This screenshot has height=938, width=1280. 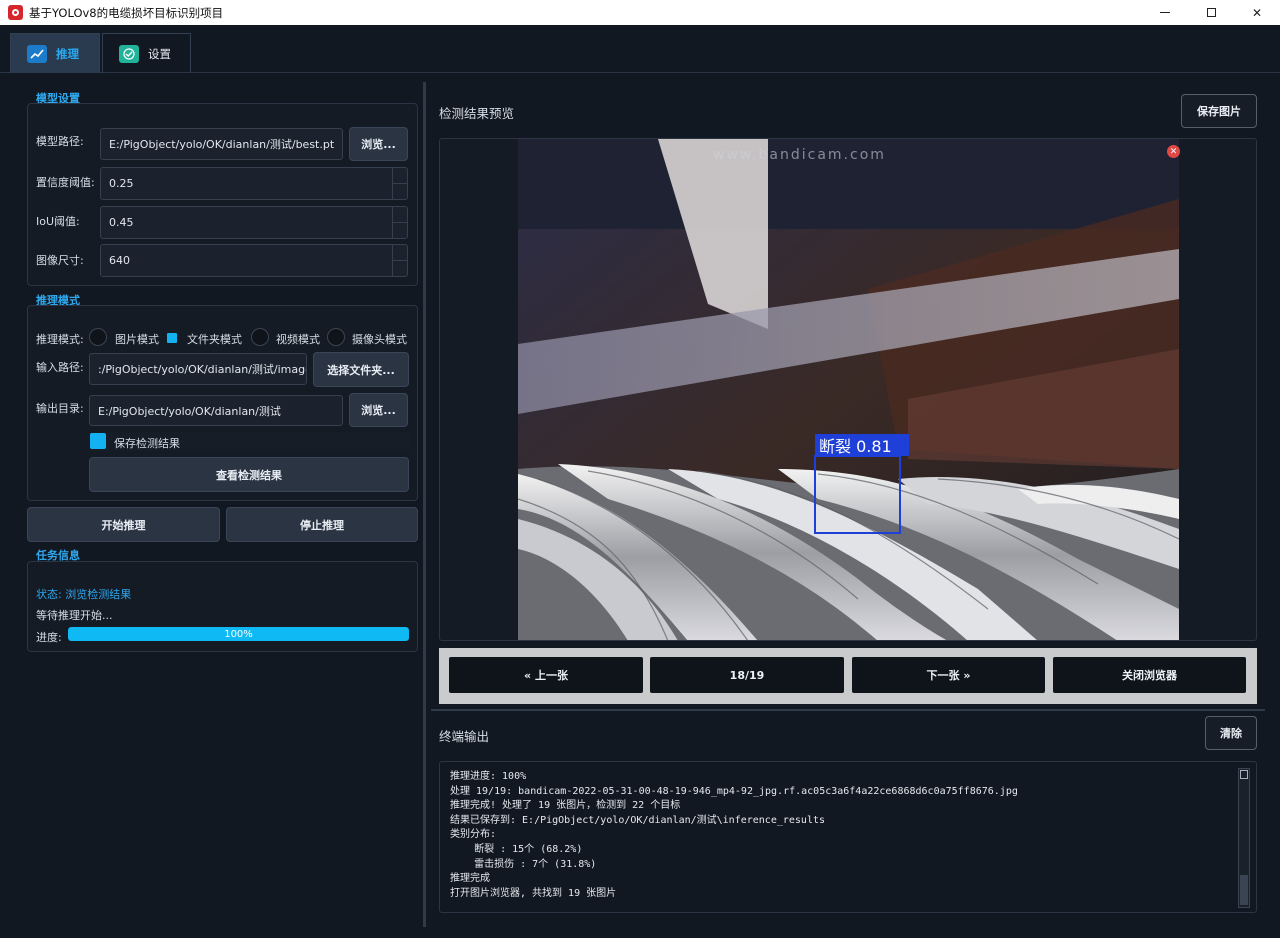 What do you see at coordinates (254, 260) in the screenshot?
I see `image-size-spinbox: 640` at bounding box center [254, 260].